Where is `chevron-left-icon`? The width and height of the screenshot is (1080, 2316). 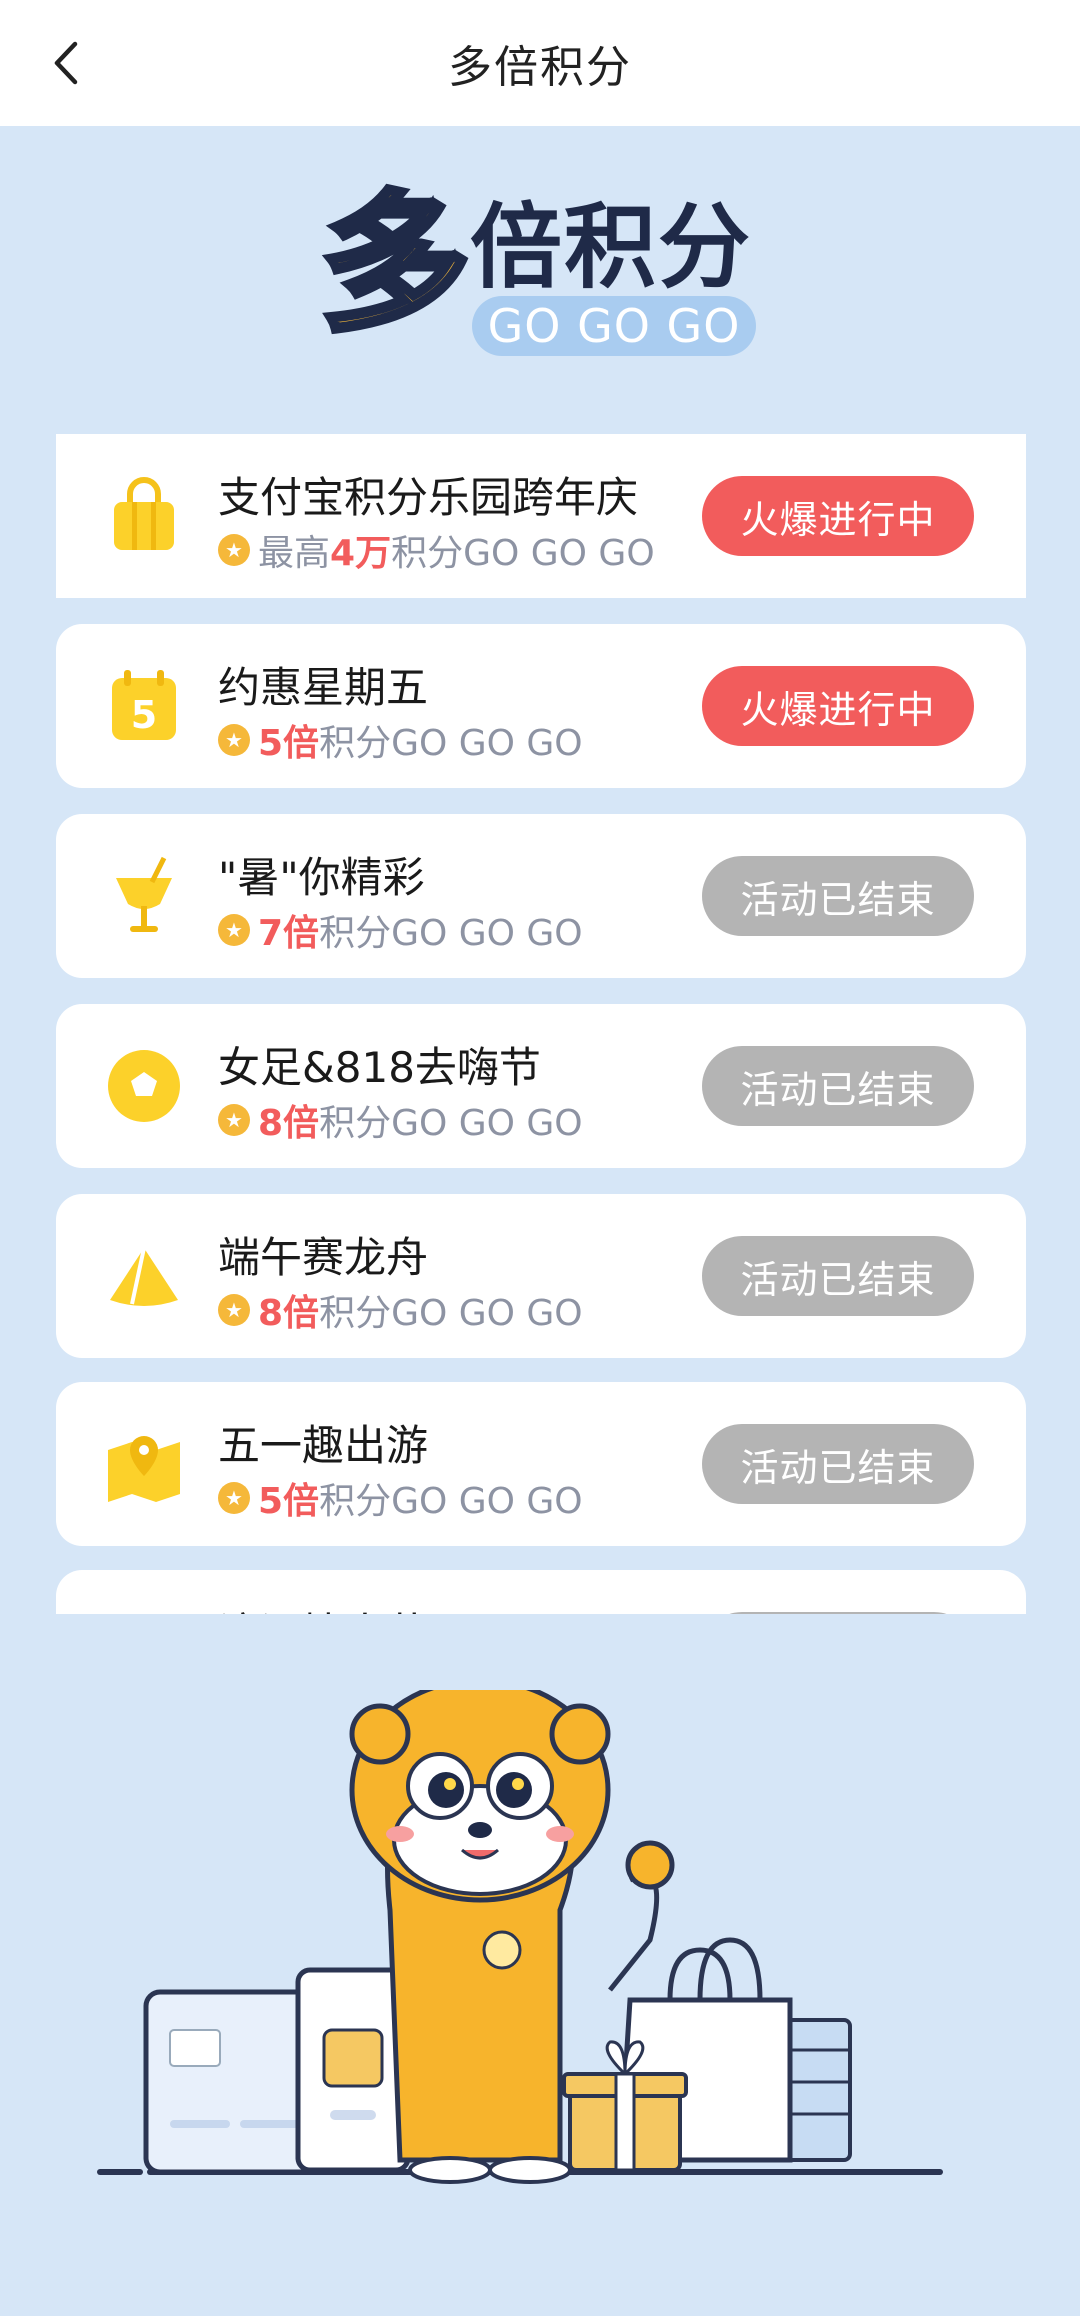 chevron-left-icon is located at coordinates (66, 63).